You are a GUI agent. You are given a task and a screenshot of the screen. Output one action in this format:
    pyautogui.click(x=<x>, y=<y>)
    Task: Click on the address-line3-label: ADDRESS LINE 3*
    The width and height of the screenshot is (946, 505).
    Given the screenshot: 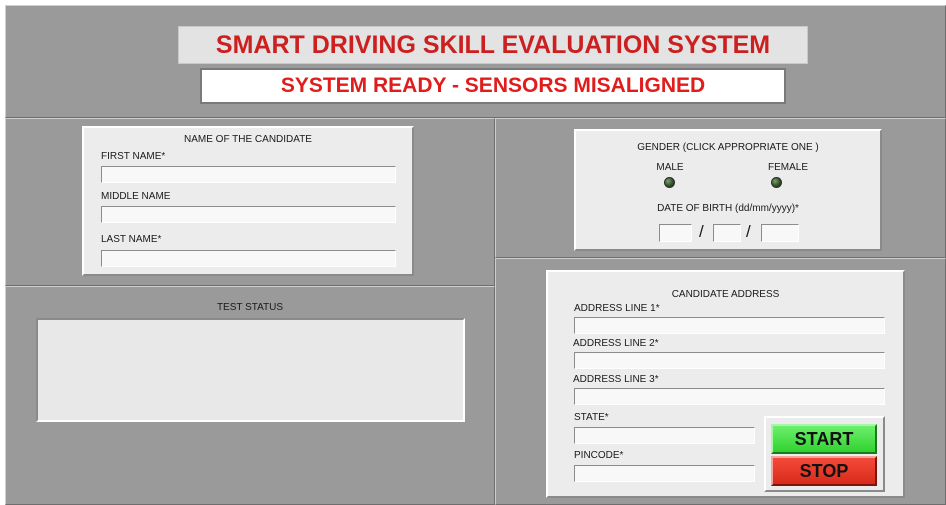 What is the action you would take?
    pyautogui.click(x=616, y=379)
    